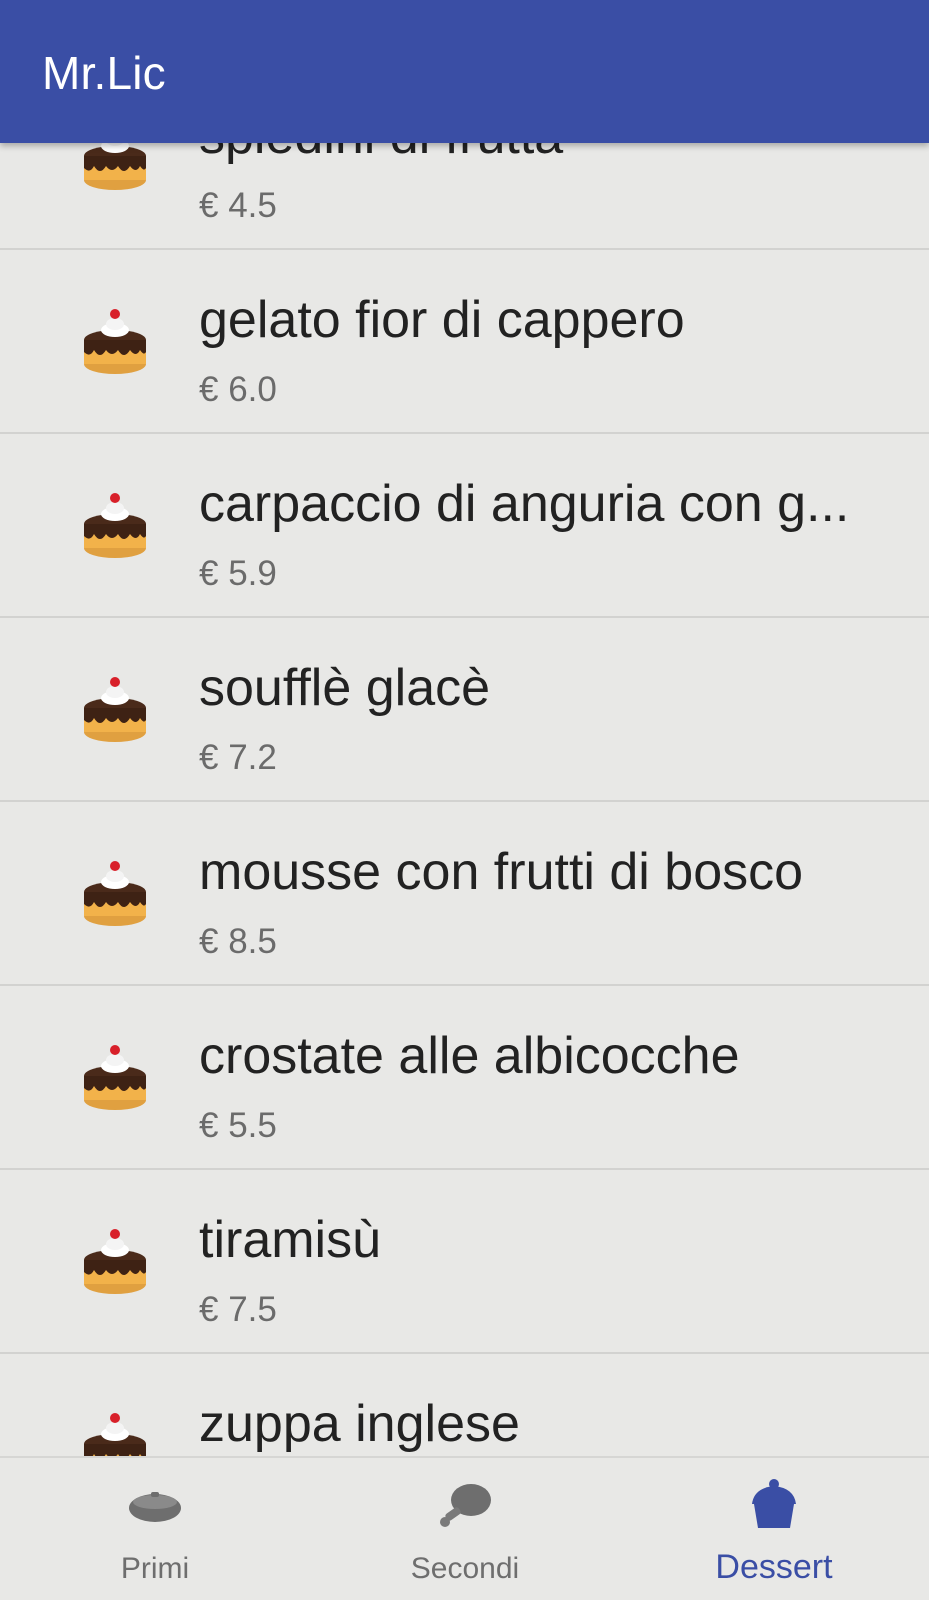 This screenshot has height=1600, width=929. Describe the element at coordinates (238, 573) in the screenshot. I see `item-price: € 5.9` at that location.